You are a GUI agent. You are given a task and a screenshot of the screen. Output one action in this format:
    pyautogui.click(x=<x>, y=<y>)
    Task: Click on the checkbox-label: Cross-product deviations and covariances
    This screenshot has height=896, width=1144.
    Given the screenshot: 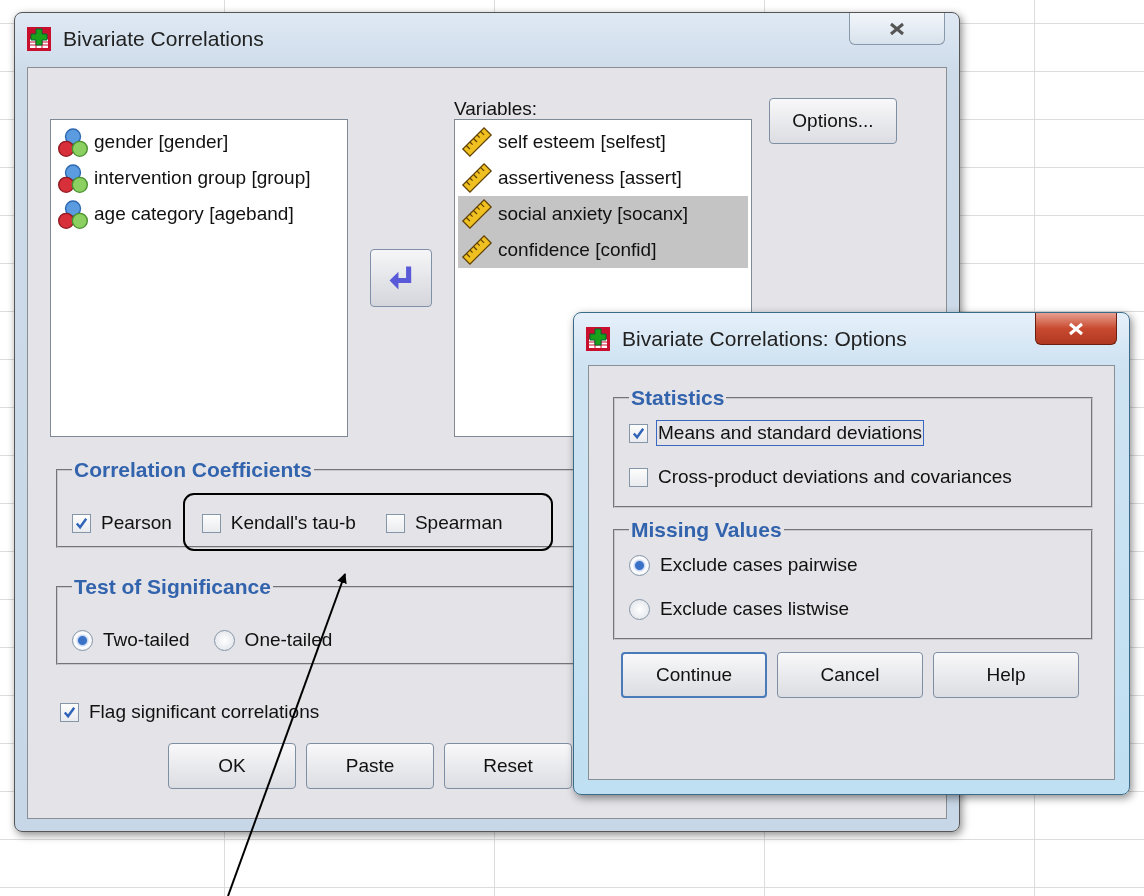 What is the action you would take?
    pyautogui.click(x=835, y=477)
    